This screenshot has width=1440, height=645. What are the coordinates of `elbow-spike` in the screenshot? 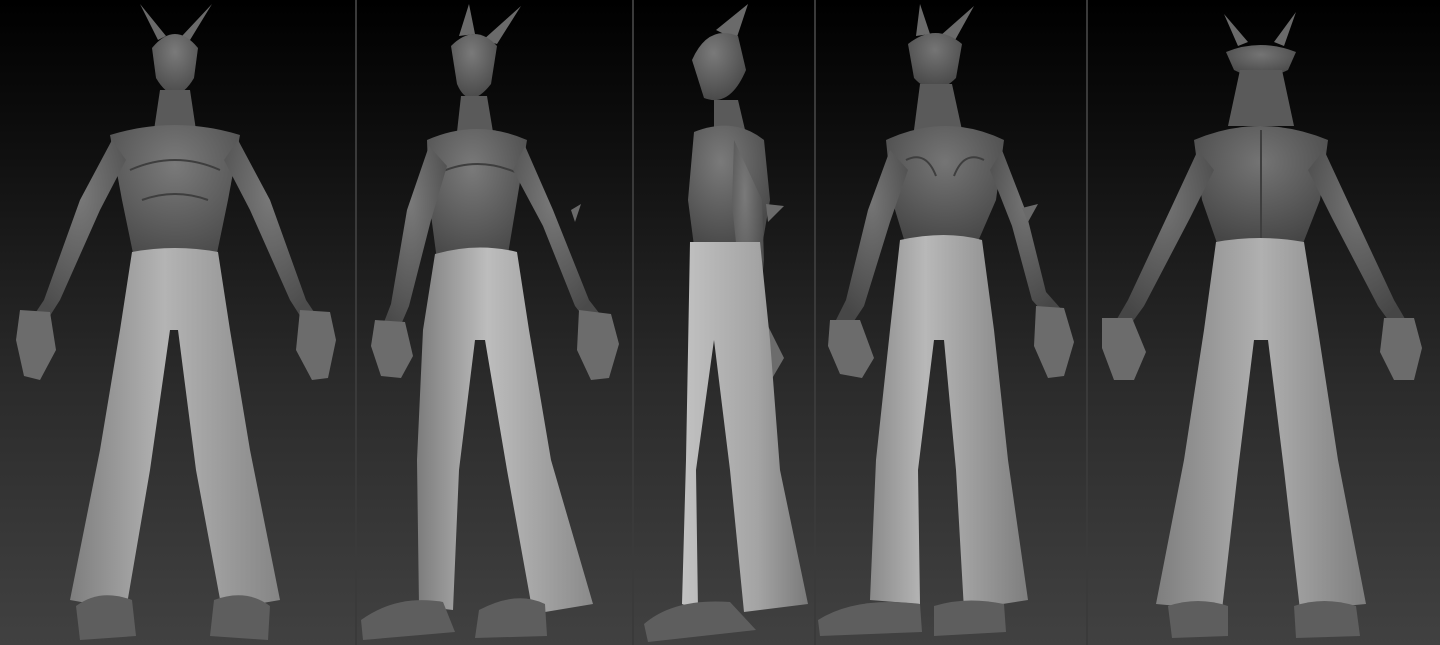 It's located at (576, 213).